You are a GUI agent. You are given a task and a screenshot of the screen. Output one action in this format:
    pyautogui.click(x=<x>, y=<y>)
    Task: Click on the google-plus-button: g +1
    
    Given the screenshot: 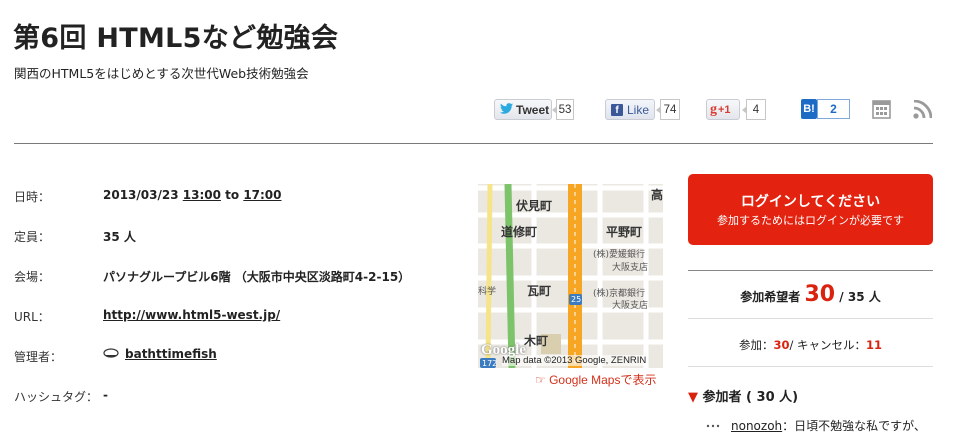 What is the action you would take?
    pyautogui.click(x=723, y=109)
    